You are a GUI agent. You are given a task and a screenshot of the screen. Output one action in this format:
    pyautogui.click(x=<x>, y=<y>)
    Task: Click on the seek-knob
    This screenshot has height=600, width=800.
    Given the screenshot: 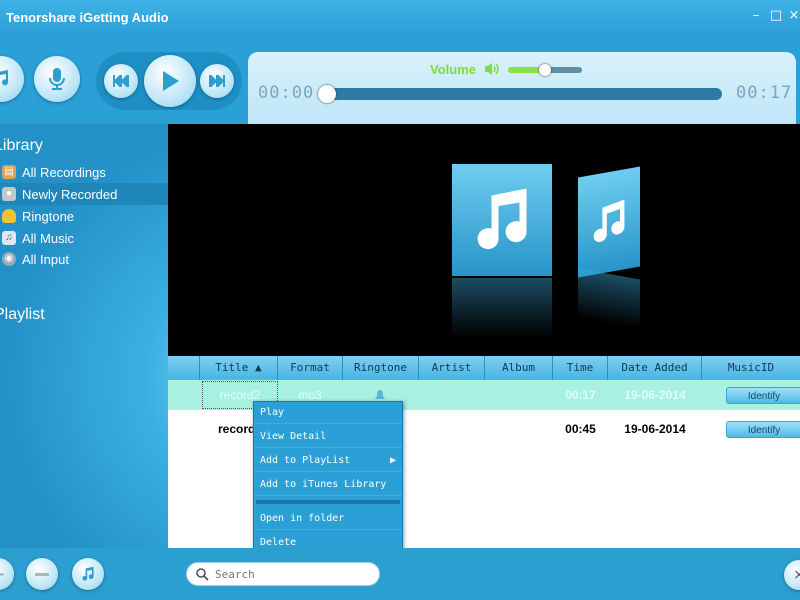 What is the action you would take?
    pyautogui.click(x=327, y=94)
    